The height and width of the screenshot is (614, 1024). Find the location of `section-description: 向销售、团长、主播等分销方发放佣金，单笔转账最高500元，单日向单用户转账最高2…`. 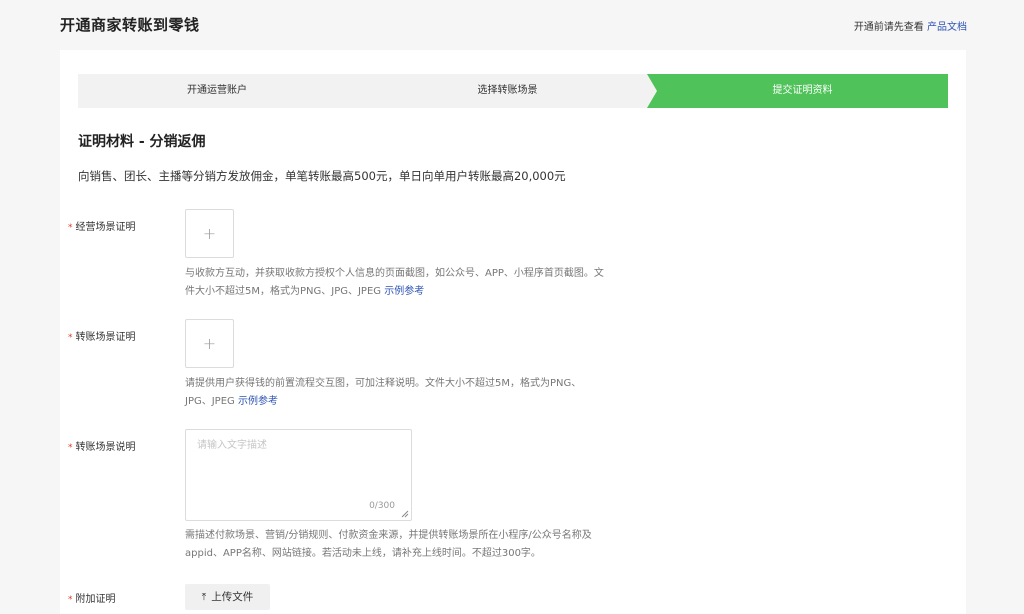

section-description: 向销售、团长、主播等分销方发放佣金，单笔转账最高500元，单日向单用户转账最高2… is located at coordinates (322, 176).